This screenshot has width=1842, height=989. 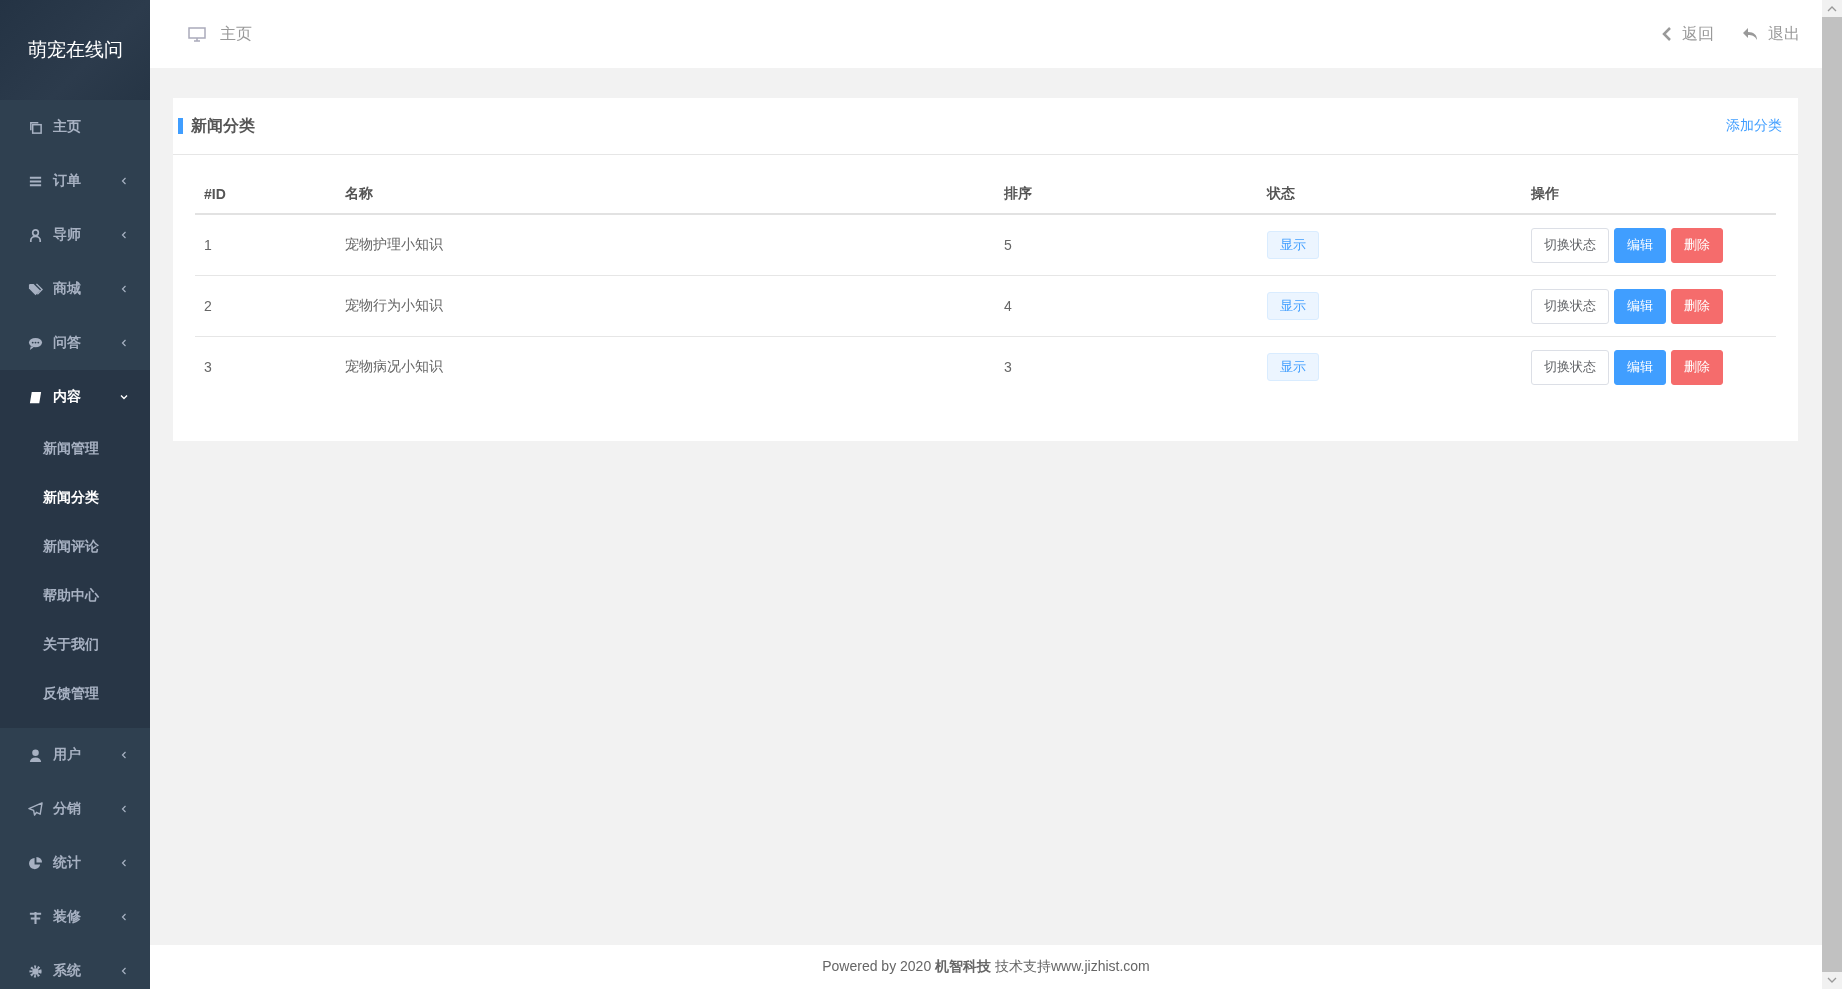 I want to click on submenu-item: 新闻管理, so click(x=71, y=448).